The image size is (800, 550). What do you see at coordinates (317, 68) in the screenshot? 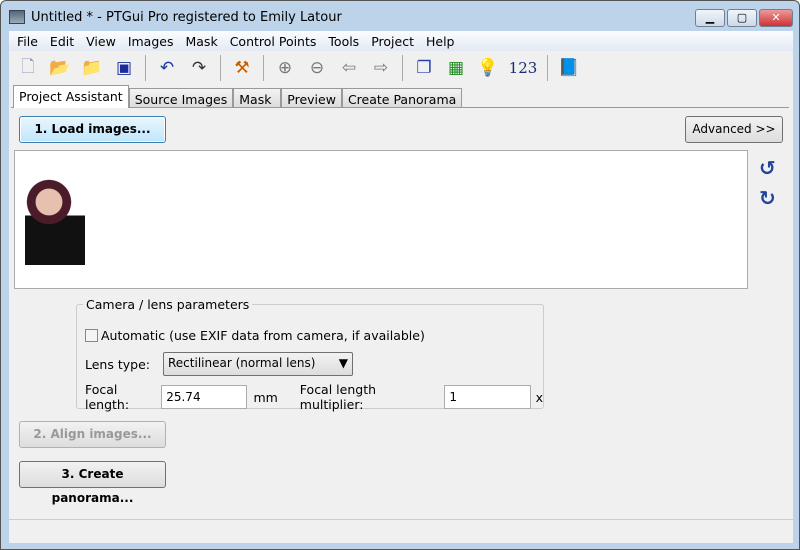
I see `zoom-out-icon: ⊖` at bounding box center [317, 68].